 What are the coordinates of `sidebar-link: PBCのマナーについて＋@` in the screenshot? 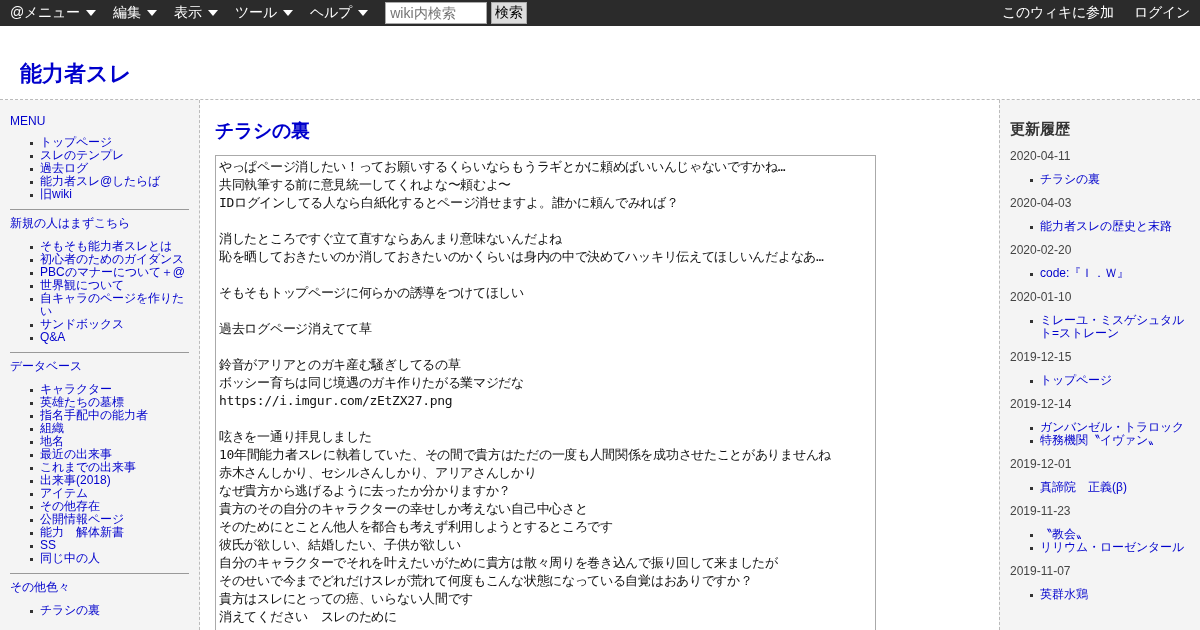 It's located at (112, 272).